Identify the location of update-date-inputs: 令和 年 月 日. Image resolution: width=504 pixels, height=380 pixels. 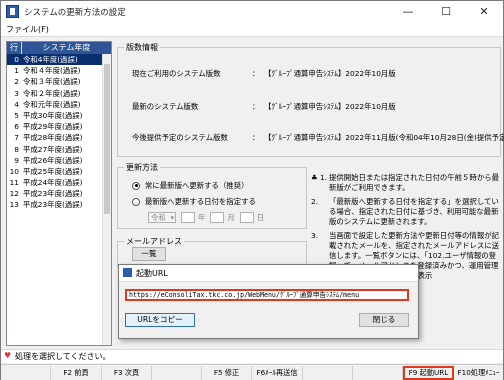
(206, 217).